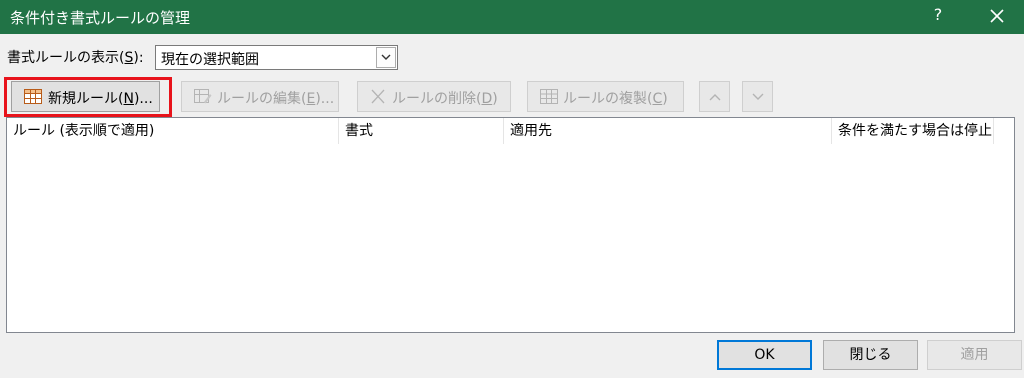 This screenshot has width=1024, height=378. I want to click on show-rules-label: 書式ルールの表示(S):, so click(75, 58).